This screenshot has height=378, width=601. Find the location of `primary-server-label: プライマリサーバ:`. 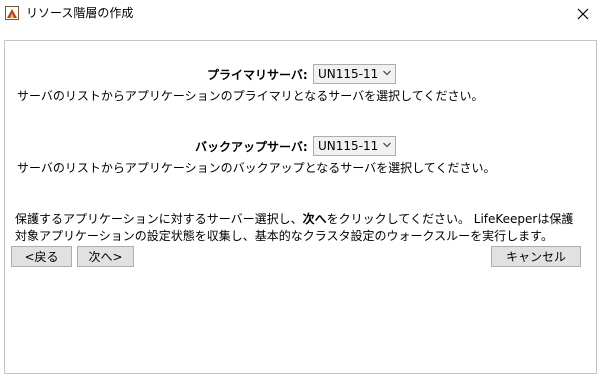

primary-server-label: プライマリサーバ: is located at coordinates (257, 75).